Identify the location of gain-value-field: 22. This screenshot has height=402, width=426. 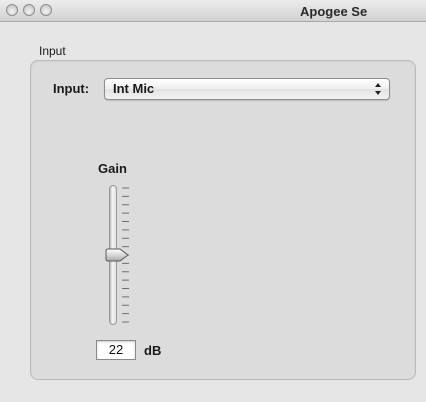
(116, 350).